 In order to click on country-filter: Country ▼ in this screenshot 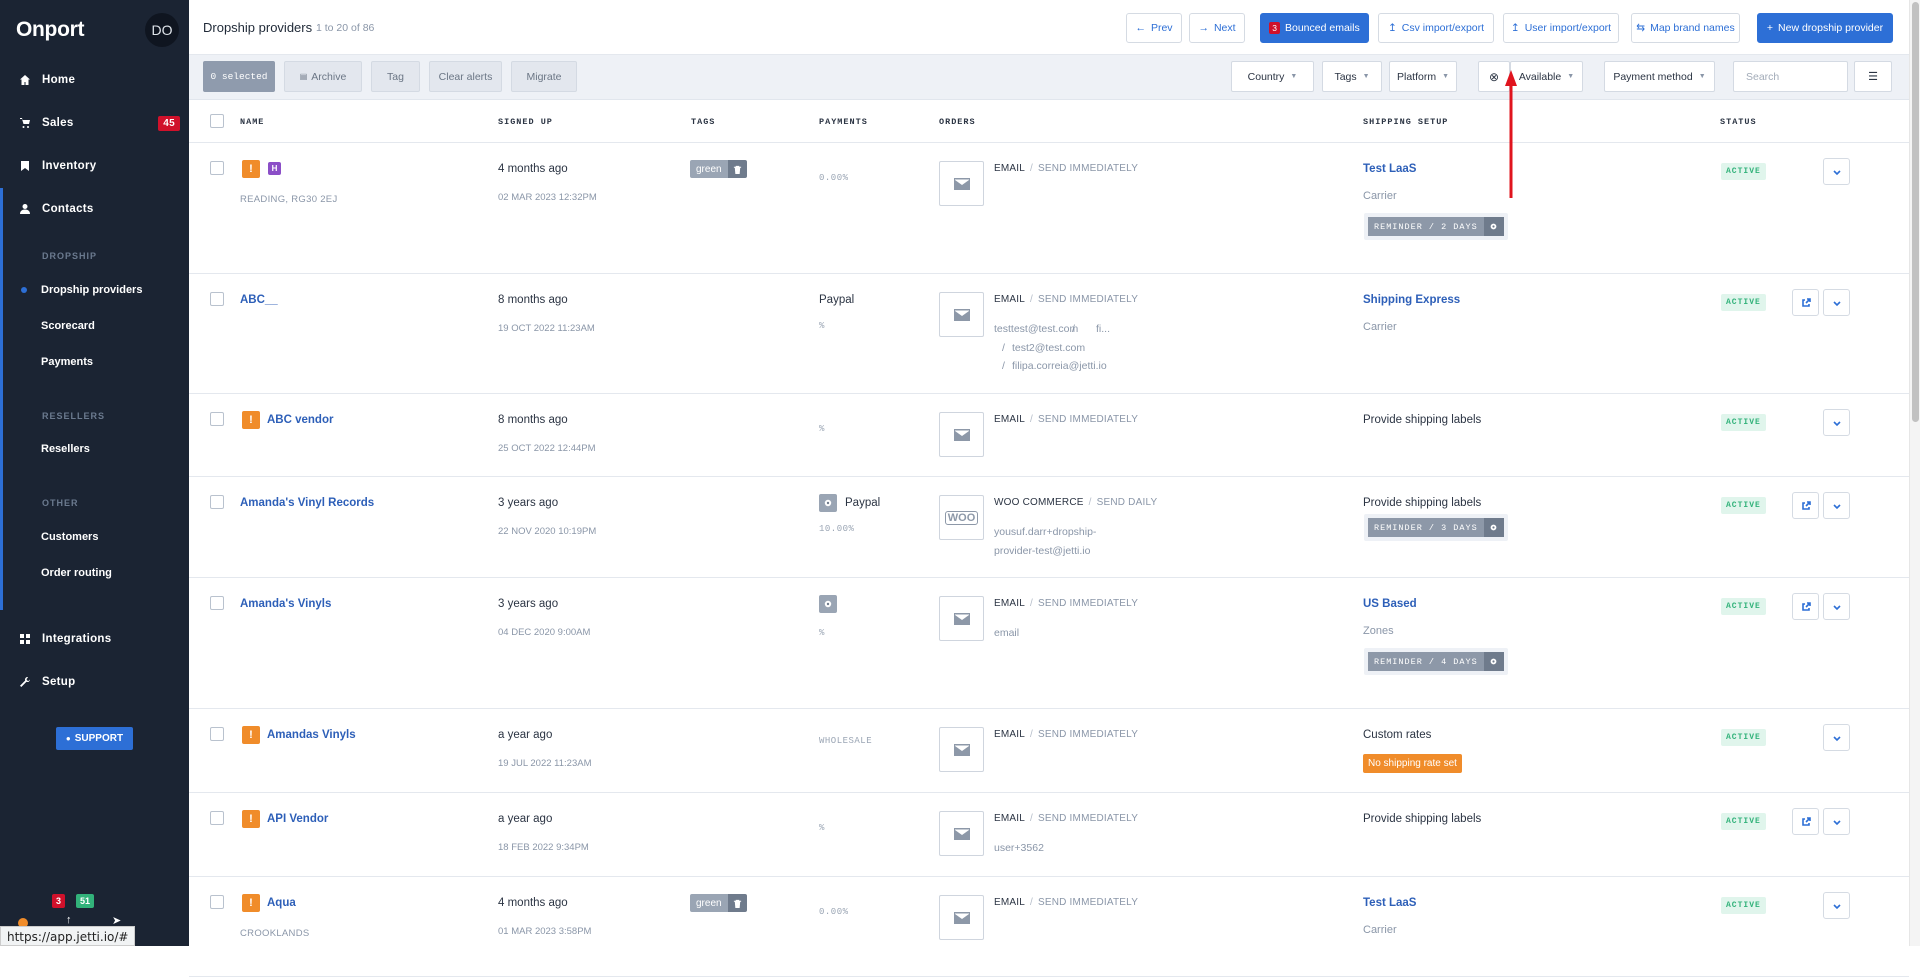, I will do `click(1272, 76)`.